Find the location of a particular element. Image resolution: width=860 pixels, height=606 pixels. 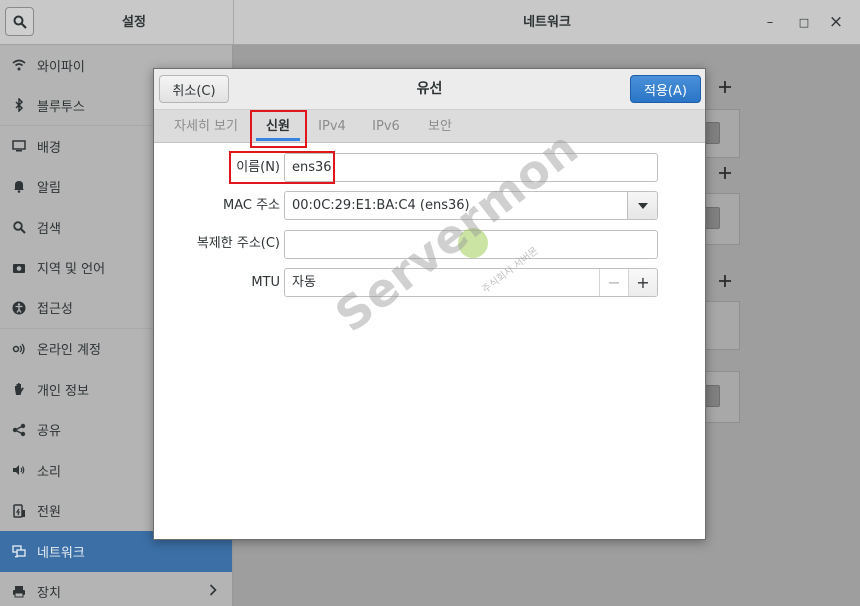

sidebar-item-label: 전원 is located at coordinates (49, 513).